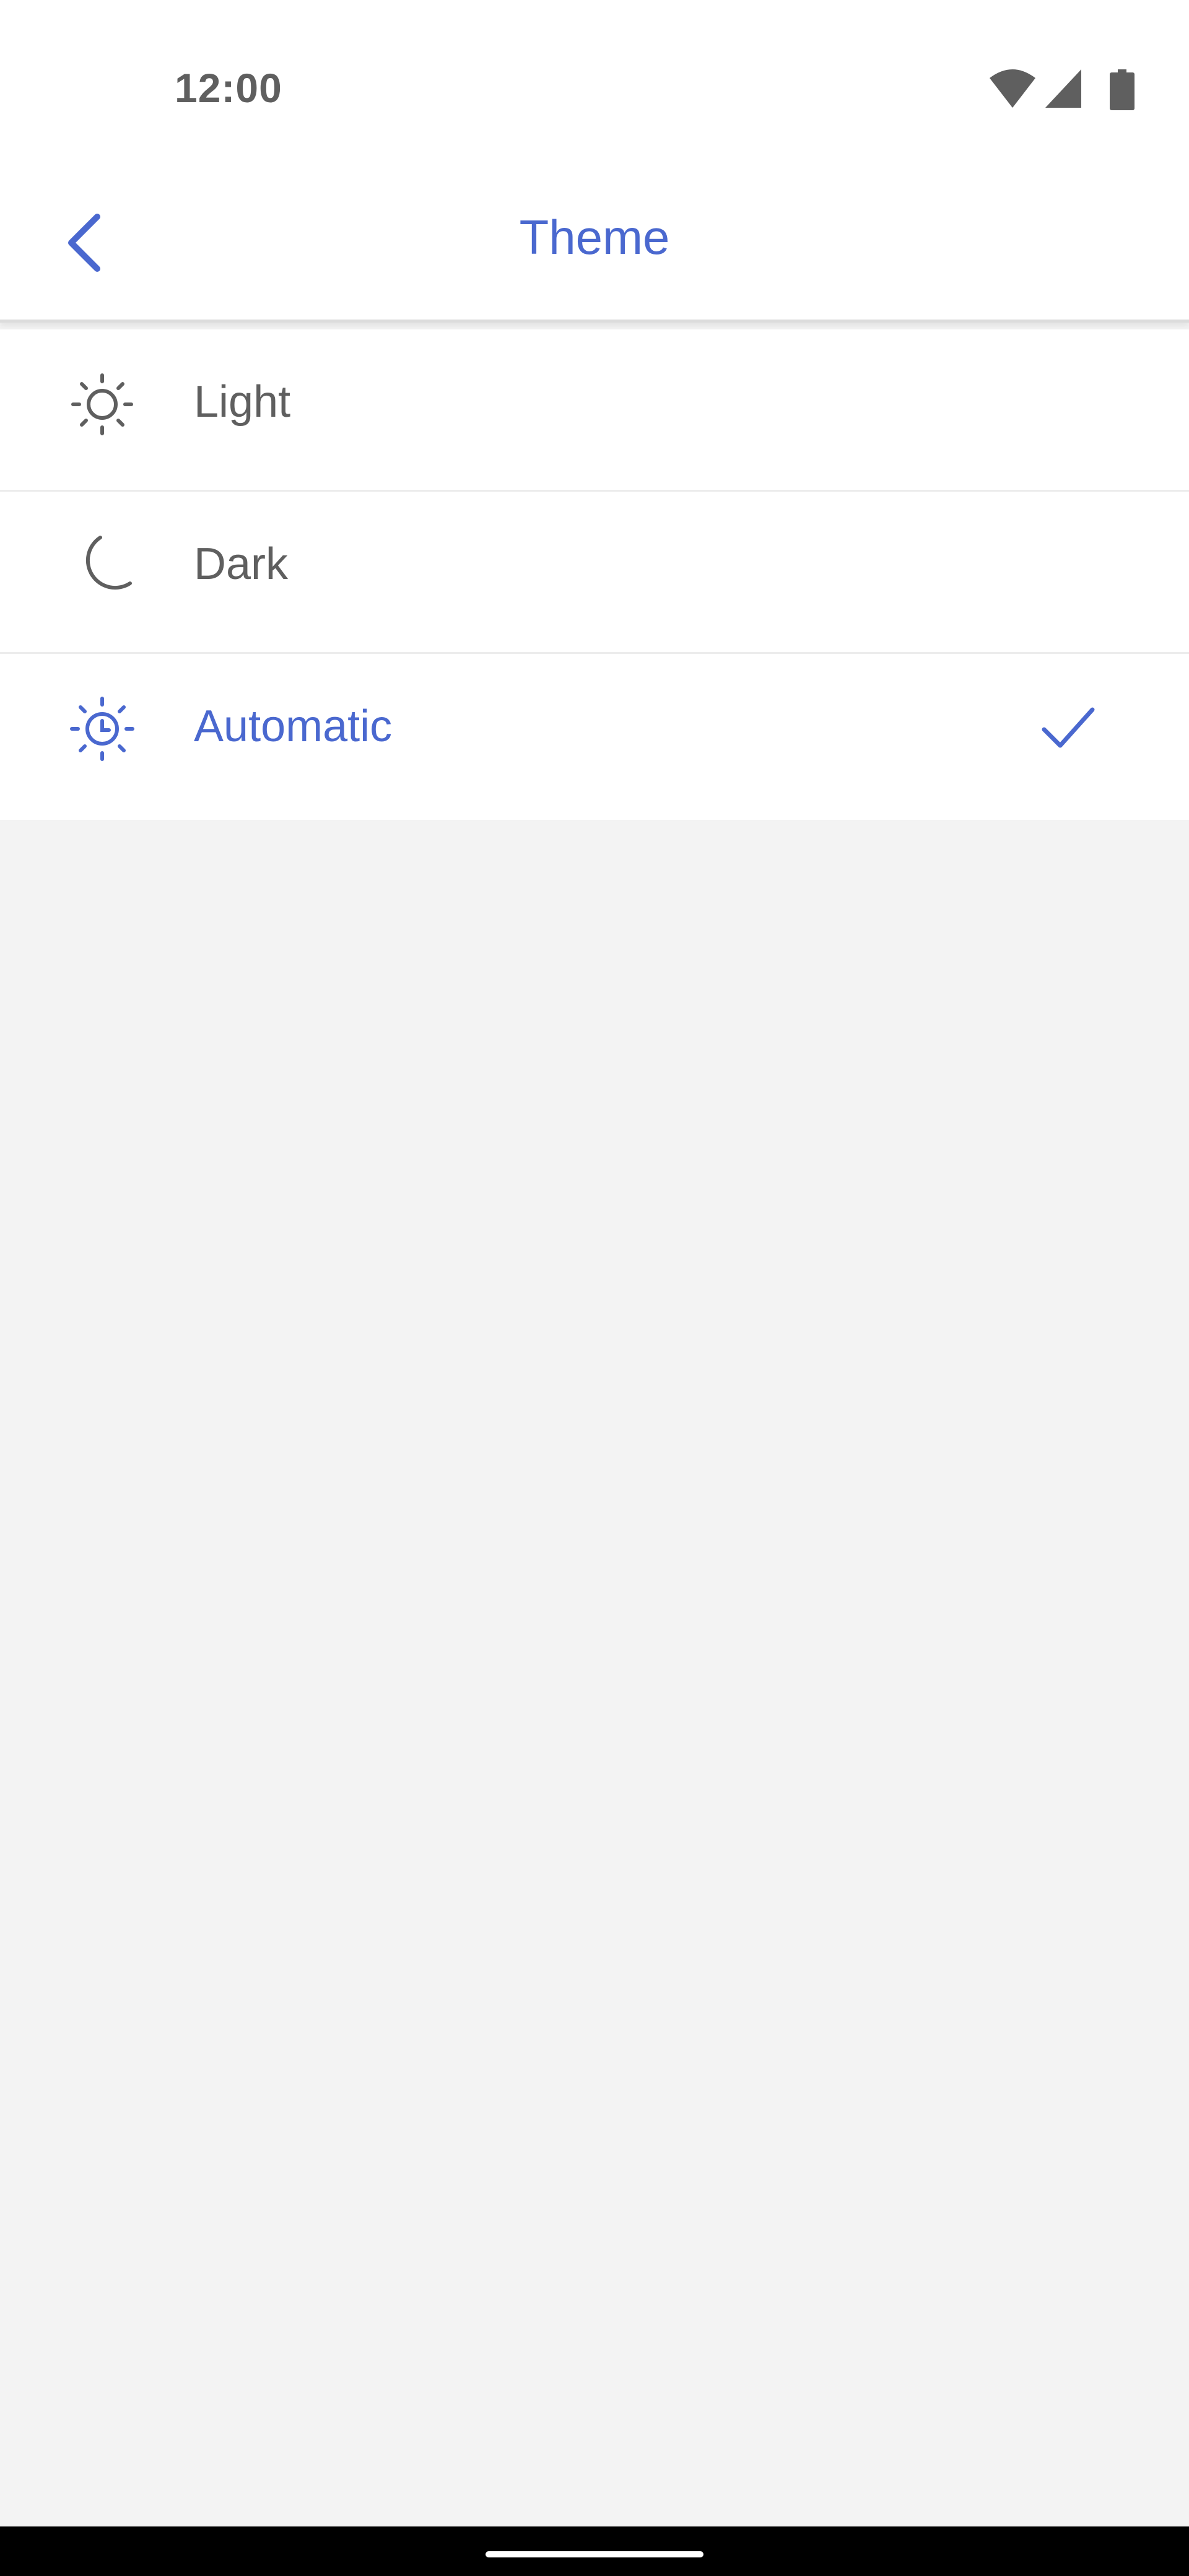 Image resolution: width=1189 pixels, height=2576 pixels. Describe the element at coordinates (594, 2554) in the screenshot. I see `home-indicator` at that location.